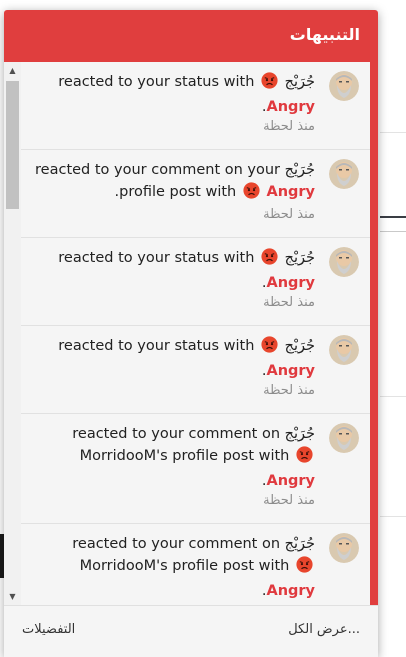 The image size is (406, 657). Describe the element at coordinates (374, 333) in the screenshot. I see `unread-indicator` at that location.